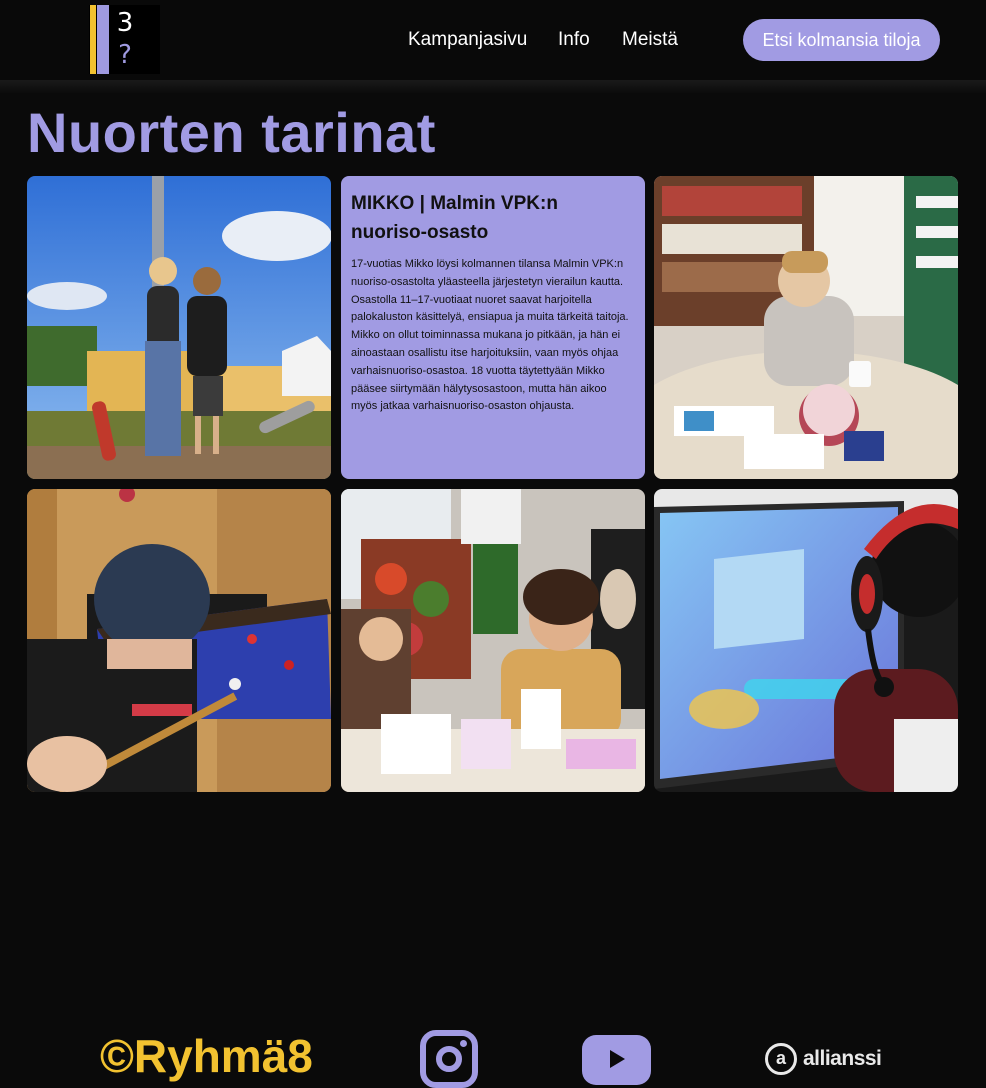 The width and height of the screenshot is (986, 1088). I want to click on allianssi-wordmark: allianssi, so click(842, 1058).